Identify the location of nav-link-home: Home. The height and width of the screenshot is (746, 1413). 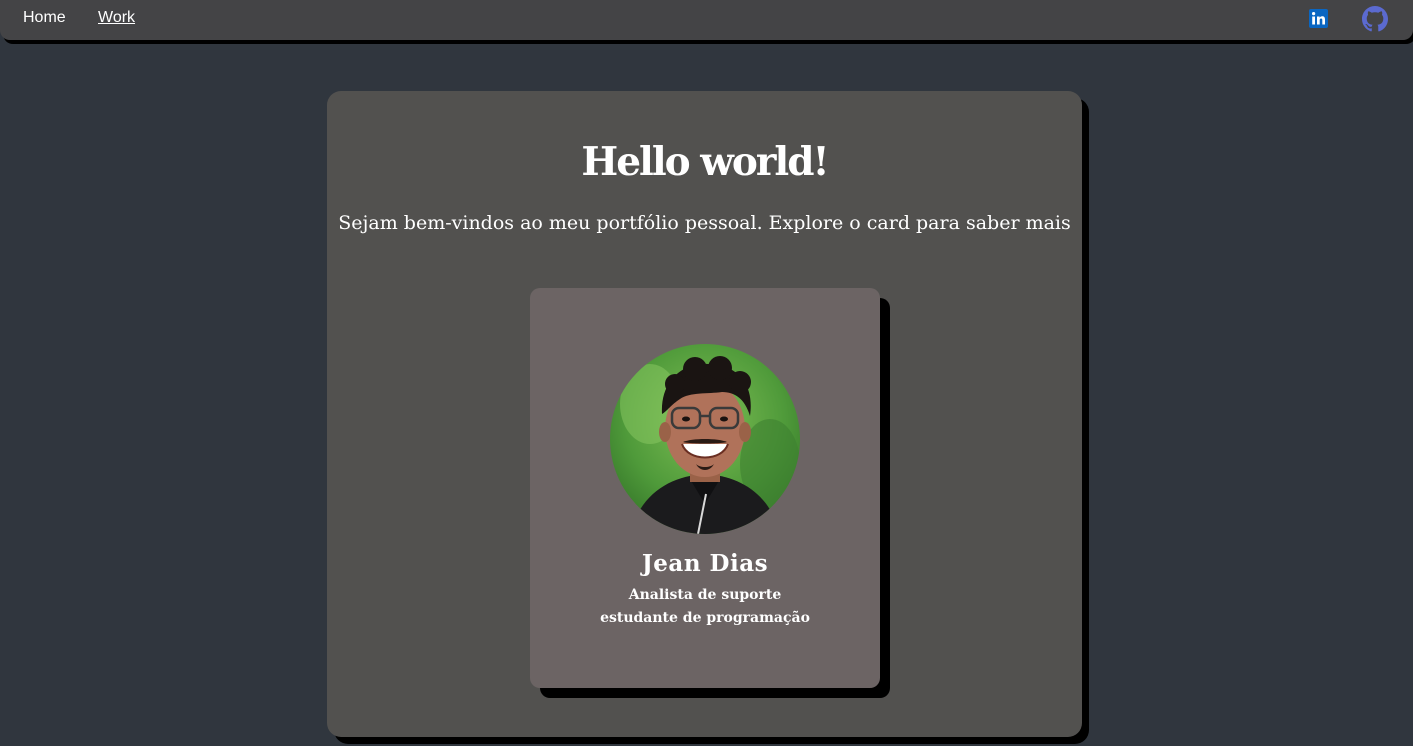
(44, 18).